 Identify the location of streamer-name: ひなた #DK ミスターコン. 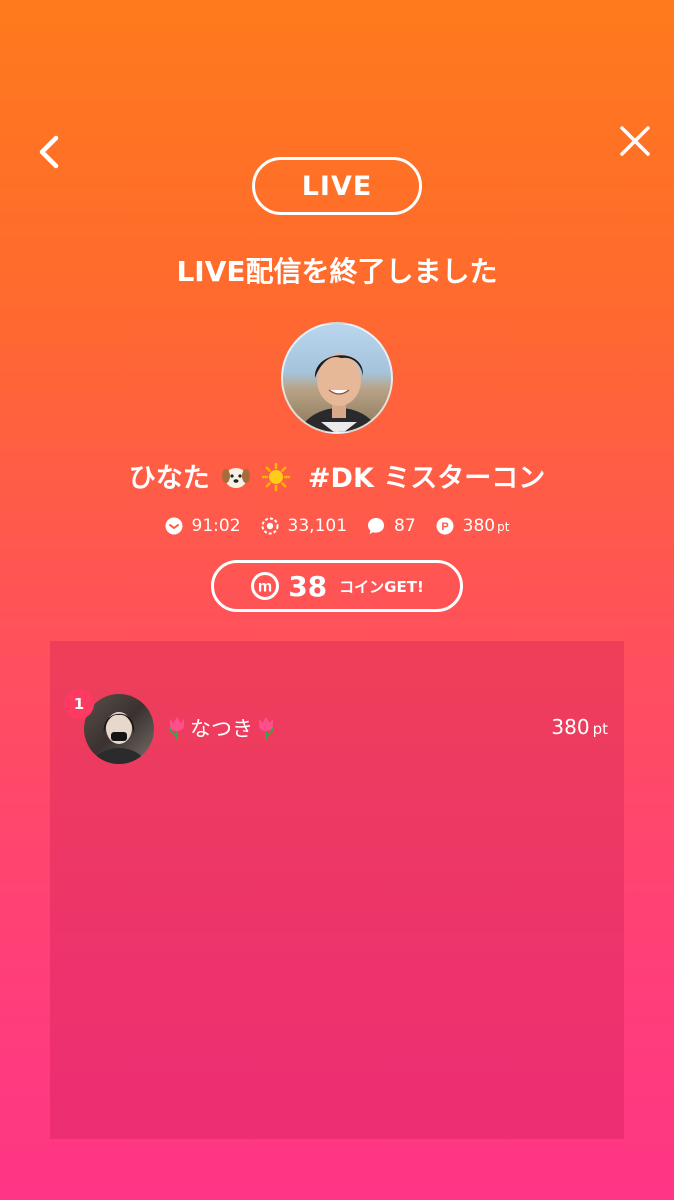
(337, 475).